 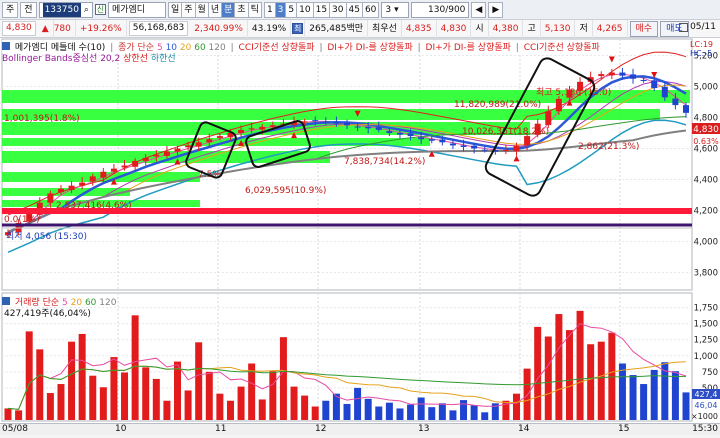 I want to click on minute-button-10: 10, so click(x=304, y=9).